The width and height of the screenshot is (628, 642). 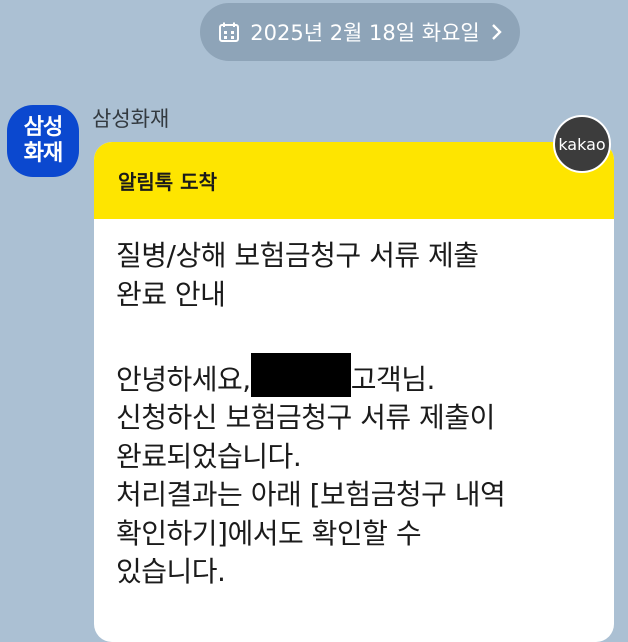 I want to click on kakao-badge: kakao, so click(x=582, y=144).